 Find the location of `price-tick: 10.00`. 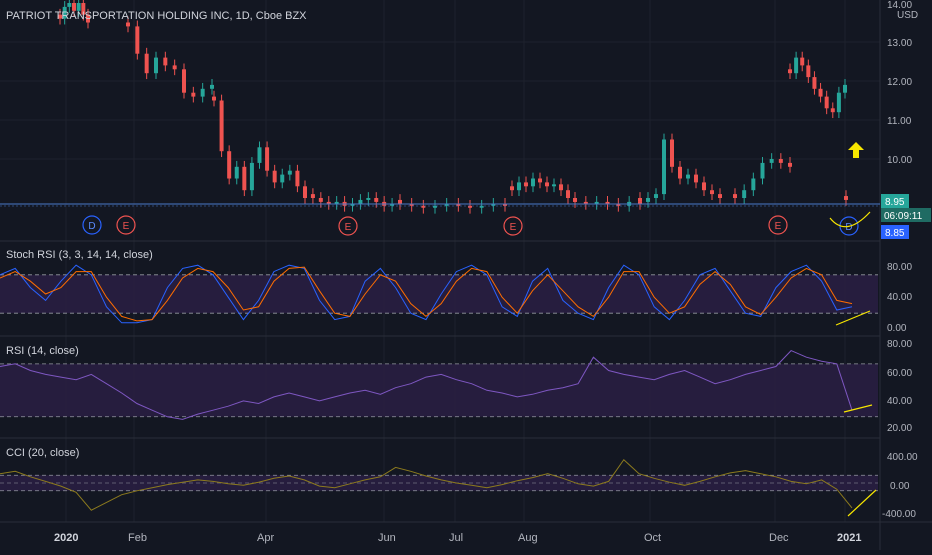

price-tick: 10.00 is located at coordinates (899, 160).